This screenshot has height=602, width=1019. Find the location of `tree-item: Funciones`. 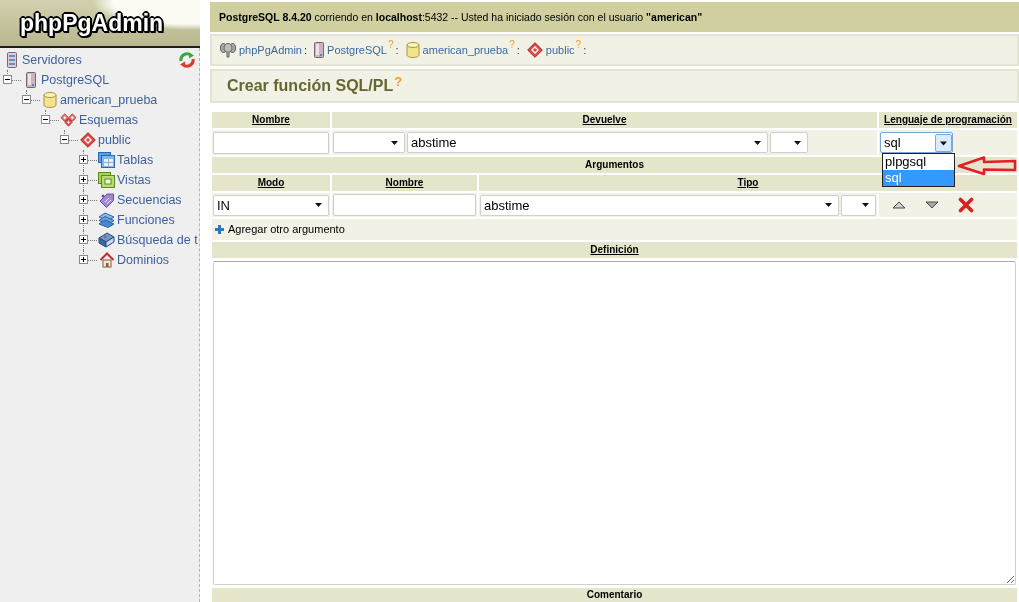

tree-item: Funciones is located at coordinates (146, 220).